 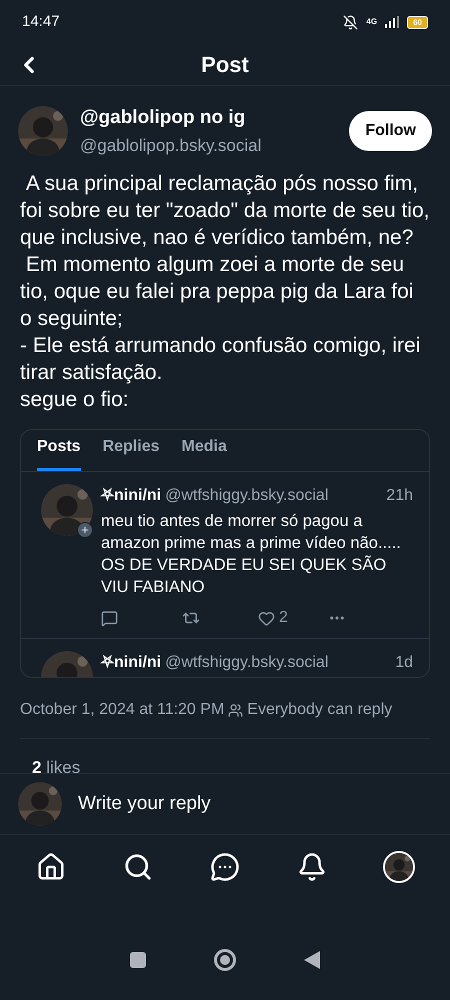 I want to click on reply-field: Write your reply, so click(x=255, y=804).